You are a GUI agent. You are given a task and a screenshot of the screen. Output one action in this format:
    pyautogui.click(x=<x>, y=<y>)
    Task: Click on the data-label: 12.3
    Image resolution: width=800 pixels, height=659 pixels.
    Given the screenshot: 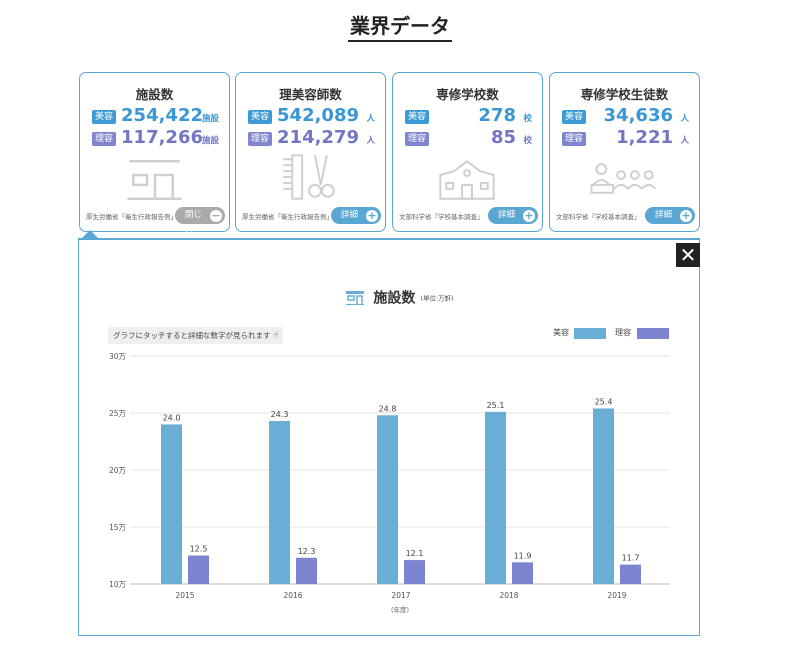 What is the action you would take?
    pyautogui.click(x=307, y=551)
    